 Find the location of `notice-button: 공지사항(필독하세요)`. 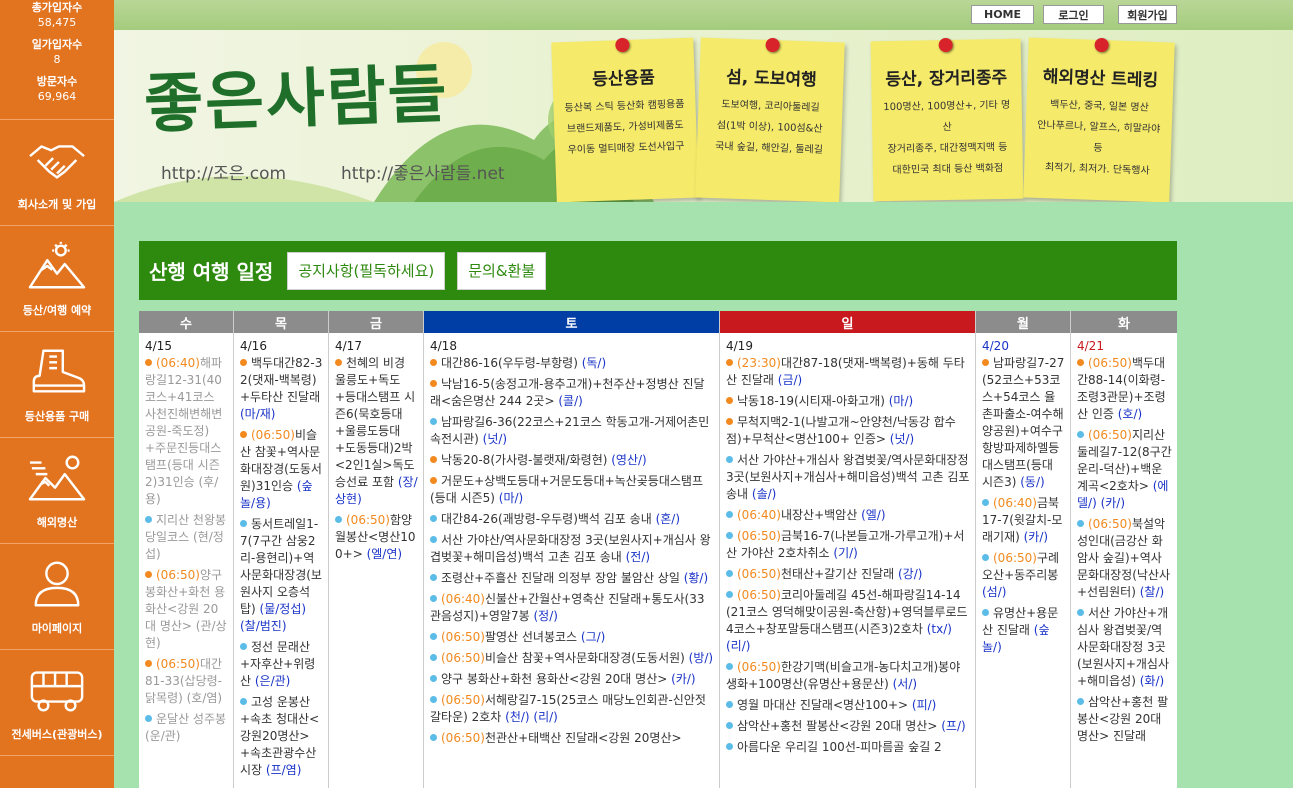

notice-button: 공지사항(필독하세요) is located at coordinates (366, 270).